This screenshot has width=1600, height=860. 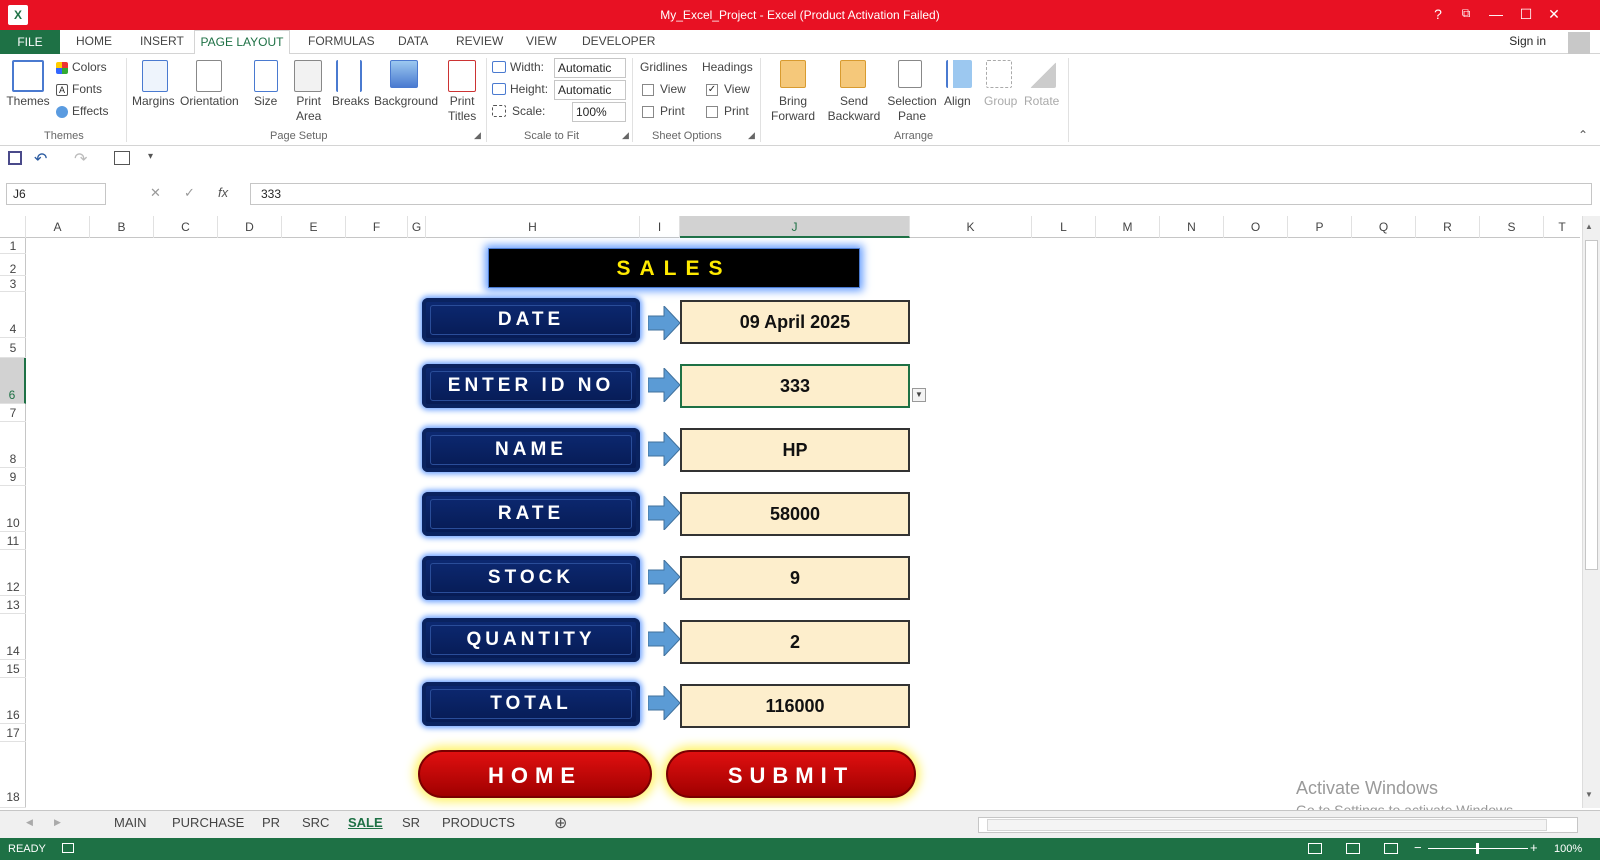 What do you see at coordinates (531, 514) in the screenshot?
I see `rate-label-button: RATE` at bounding box center [531, 514].